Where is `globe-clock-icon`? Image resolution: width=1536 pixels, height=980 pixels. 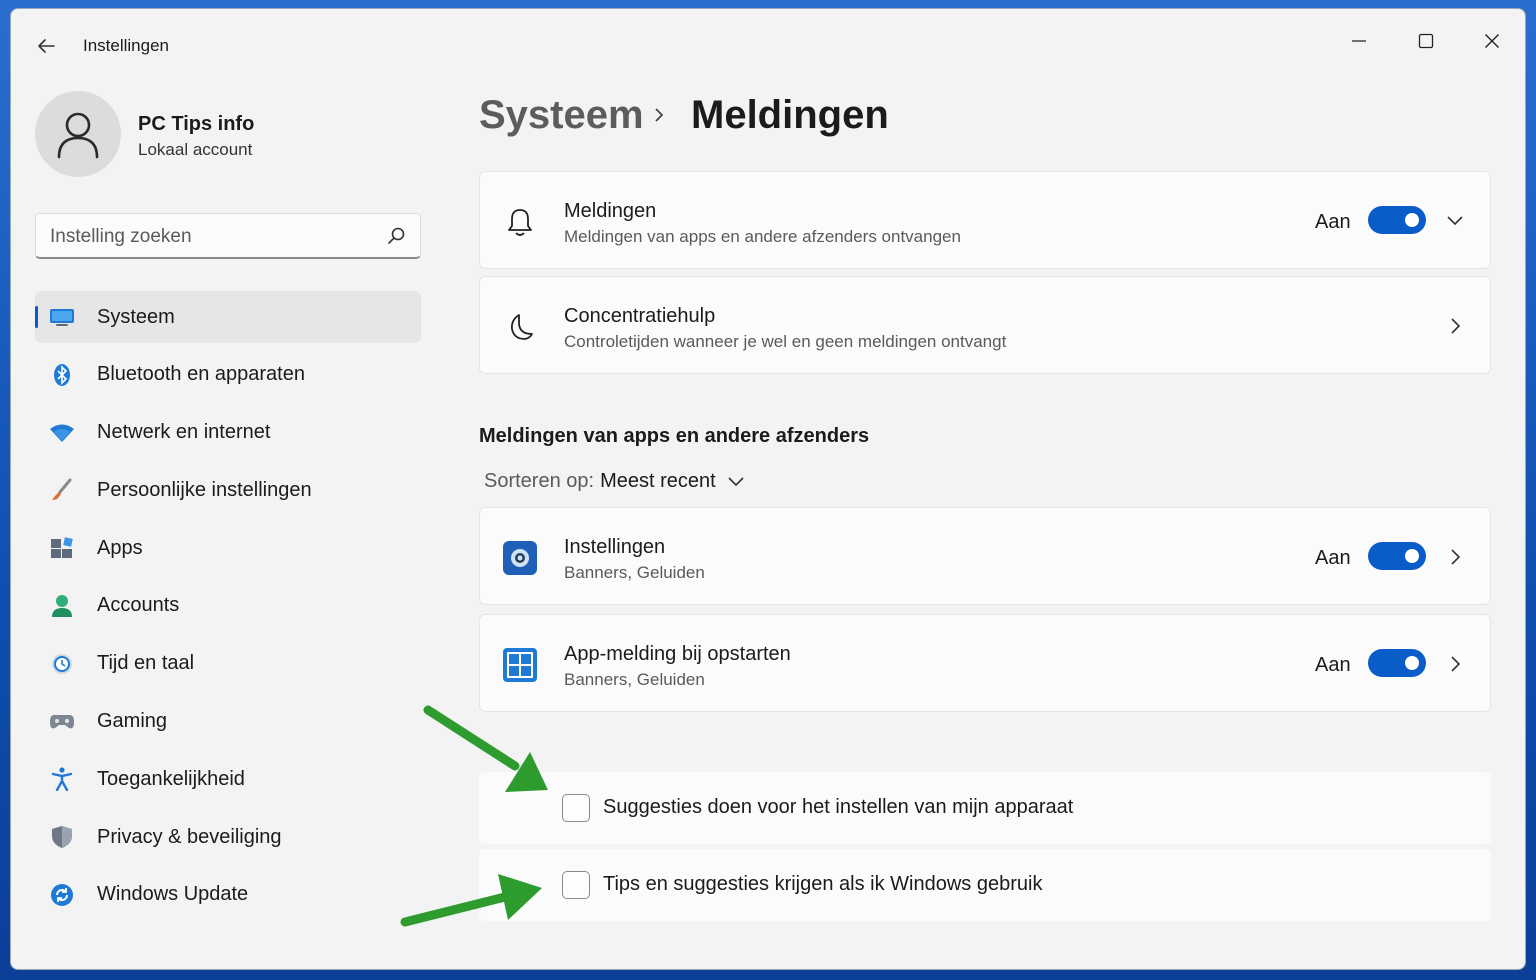
globe-clock-icon is located at coordinates (62, 664).